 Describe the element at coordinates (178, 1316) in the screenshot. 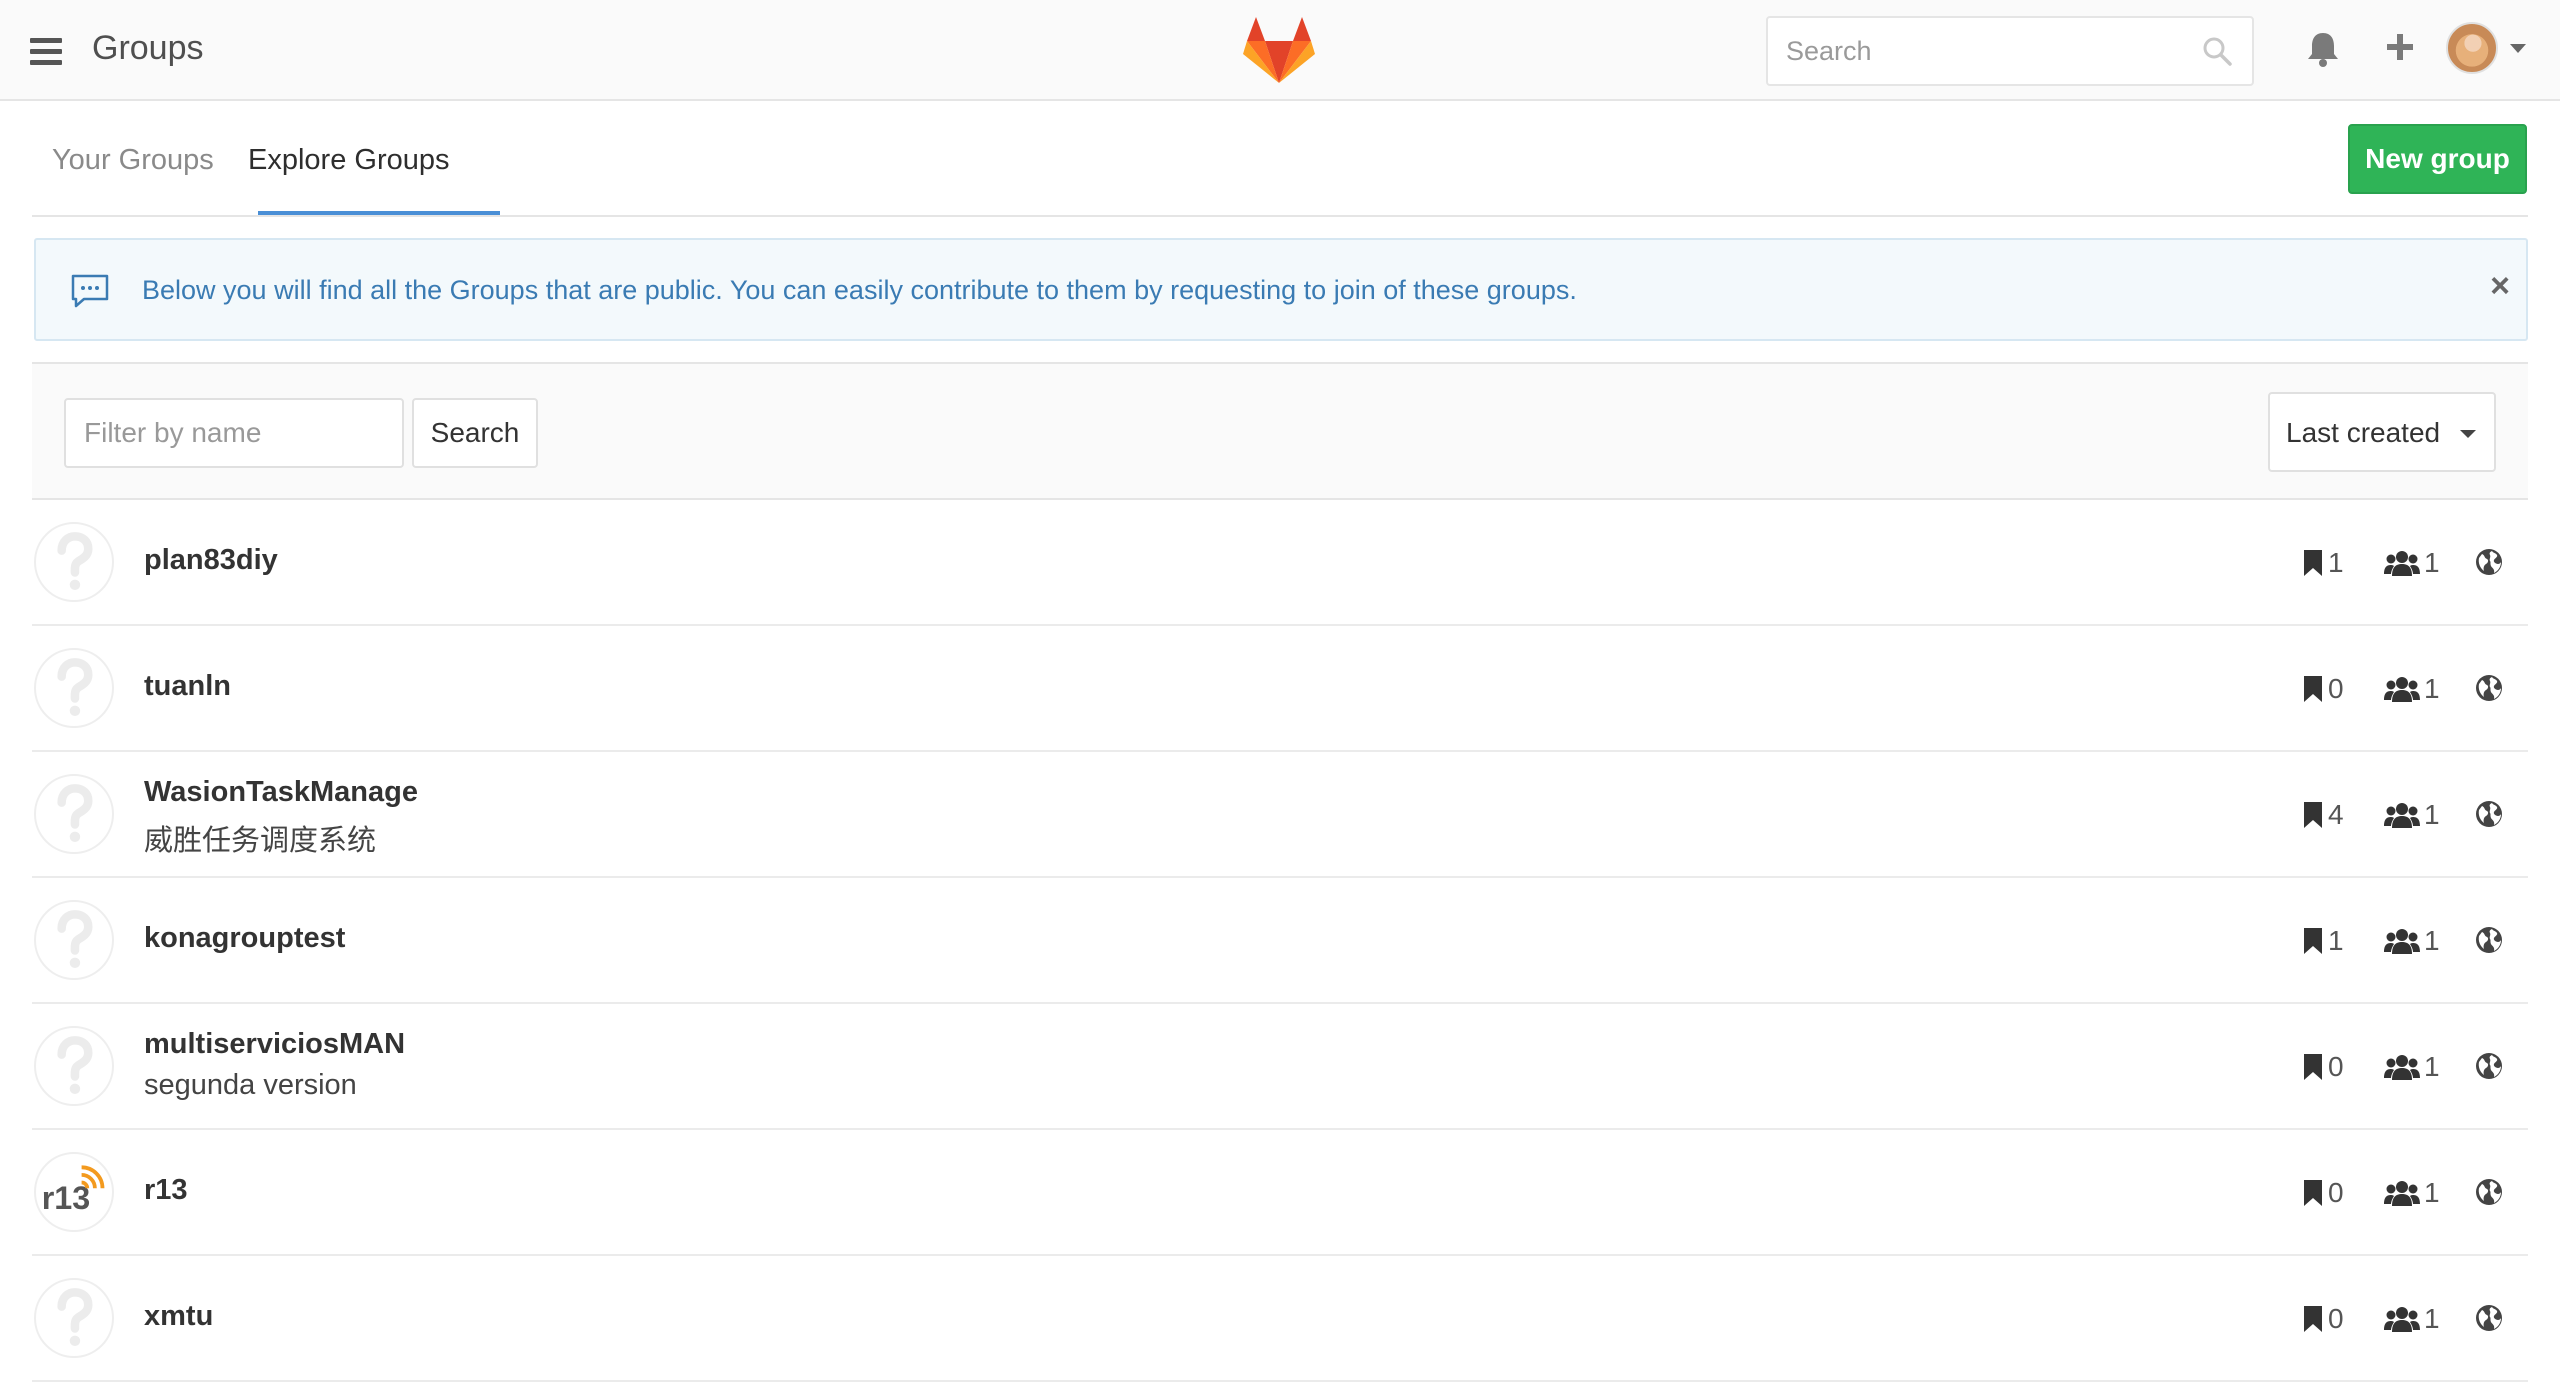

I see `group-name: xmtu` at that location.